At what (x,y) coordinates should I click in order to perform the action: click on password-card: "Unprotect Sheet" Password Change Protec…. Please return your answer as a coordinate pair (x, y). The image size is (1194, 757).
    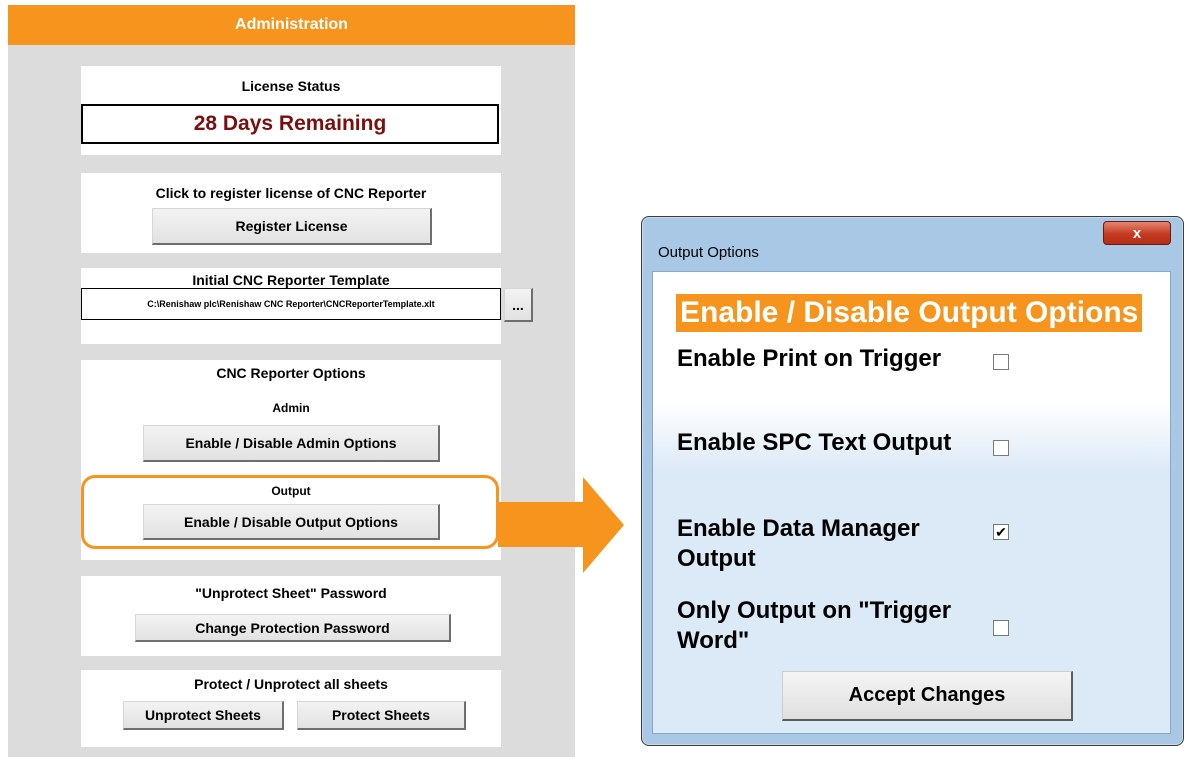
    Looking at the image, I should click on (291, 616).